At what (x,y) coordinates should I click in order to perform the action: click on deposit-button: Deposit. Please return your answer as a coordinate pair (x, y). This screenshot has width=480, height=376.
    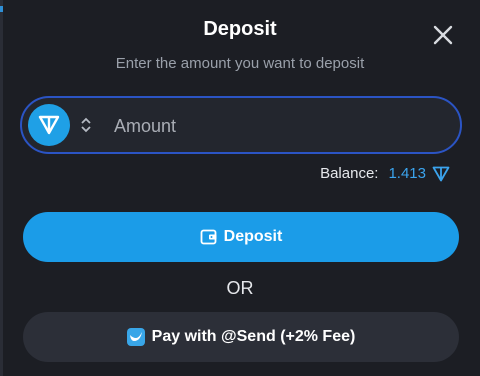
    Looking at the image, I should click on (241, 237).